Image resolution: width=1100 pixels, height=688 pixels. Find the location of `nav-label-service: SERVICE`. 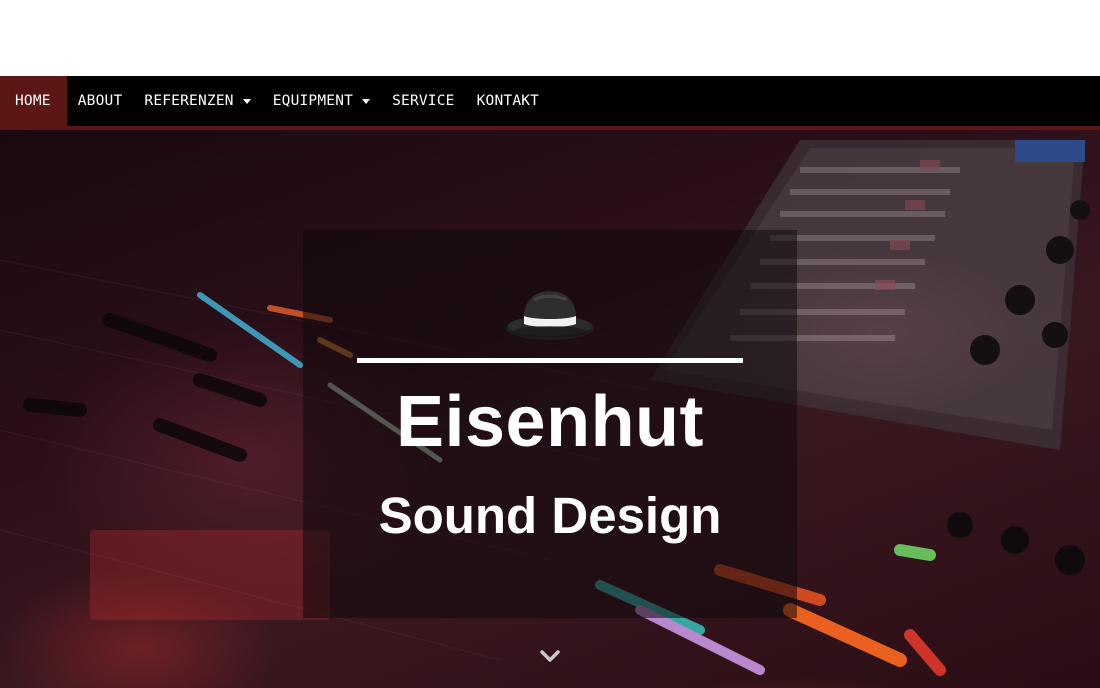

nav-label-service: SERVICE is located at coordinates (423, 101).